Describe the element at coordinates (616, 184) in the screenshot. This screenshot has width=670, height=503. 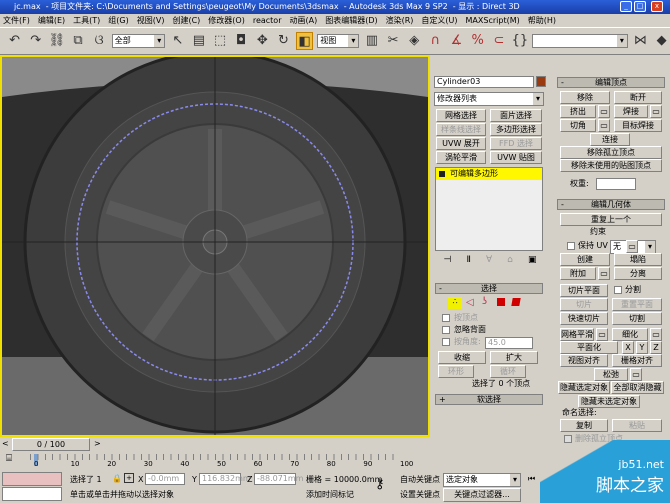
I see `weight-spinner` at that location.